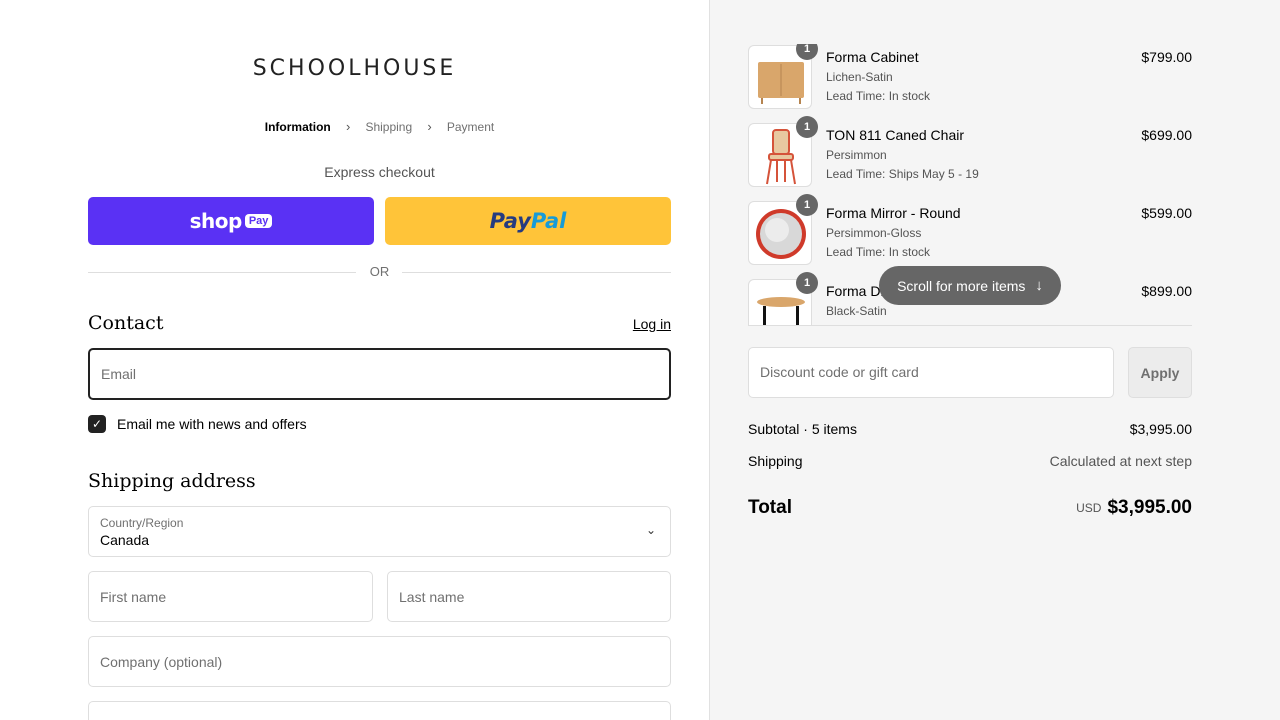 This screenshot has width=1280, height=720. I want to click on paypal-logo-pal: Pal, so click(548, 221).